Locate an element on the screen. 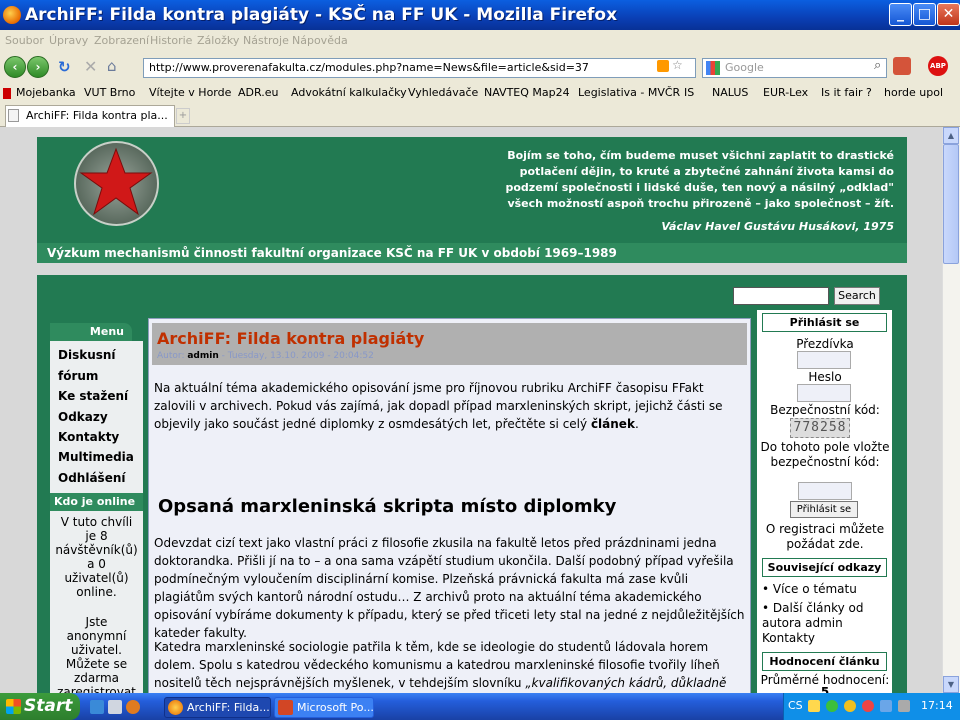 The height and width of the screenshot is (720, 960). bookmark-vut: VUT Brno is located at coordinates (109, 92).